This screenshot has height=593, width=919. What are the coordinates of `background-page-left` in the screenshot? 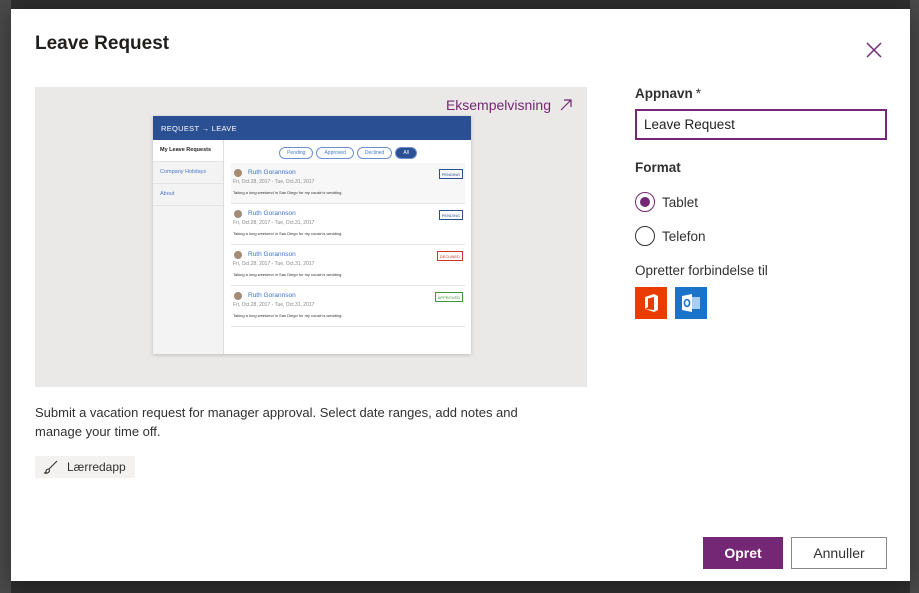 It's located at (5, 296).